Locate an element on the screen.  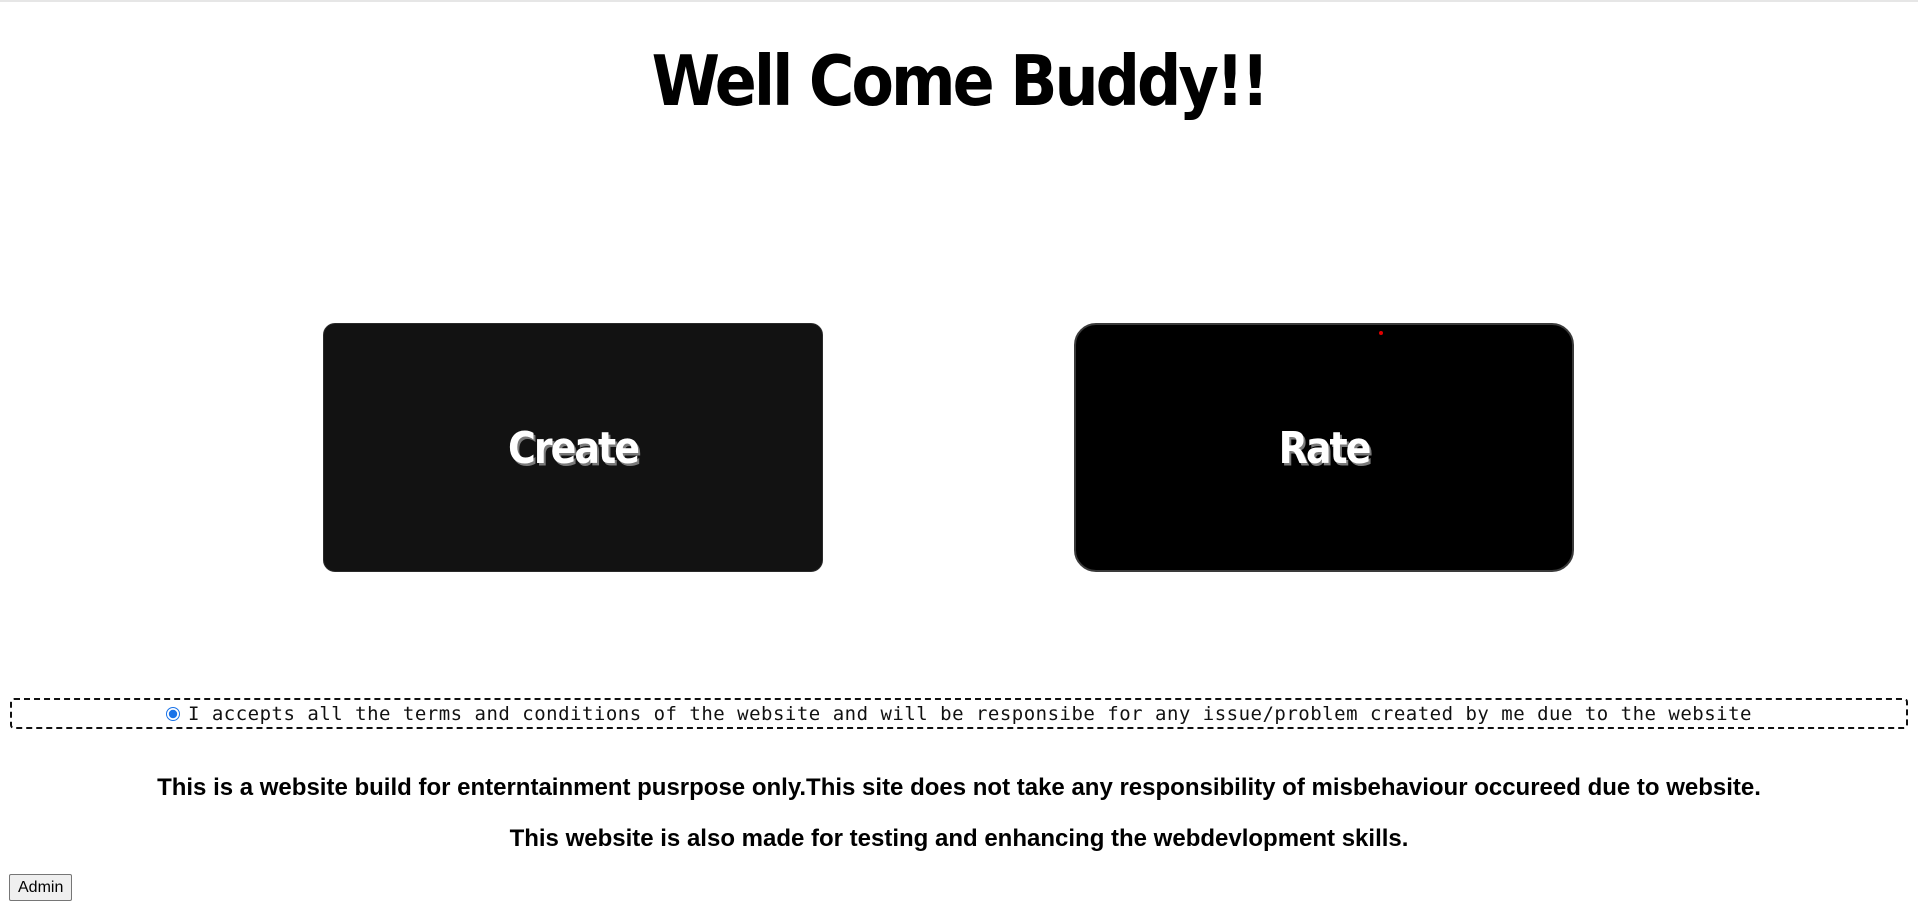
terms-accept-radio is located at coordinates (172, 713).